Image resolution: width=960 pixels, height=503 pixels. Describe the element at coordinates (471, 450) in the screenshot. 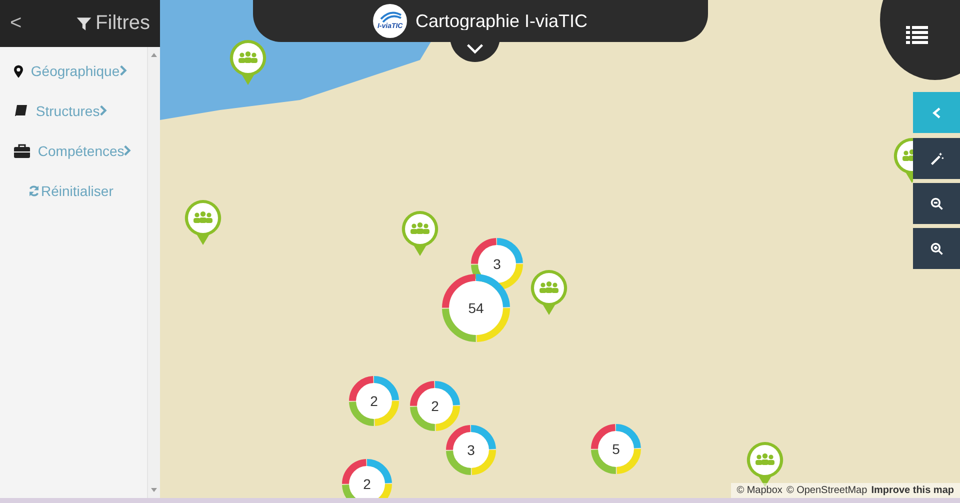

I see `cluster-marker: 3` at that location.